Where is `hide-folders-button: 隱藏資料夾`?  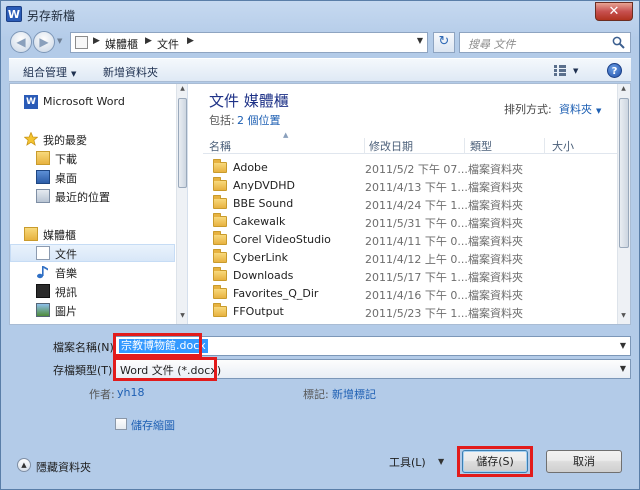 hide-folders-button: 隱藏資料夾 is located at coordinates (63, 467).